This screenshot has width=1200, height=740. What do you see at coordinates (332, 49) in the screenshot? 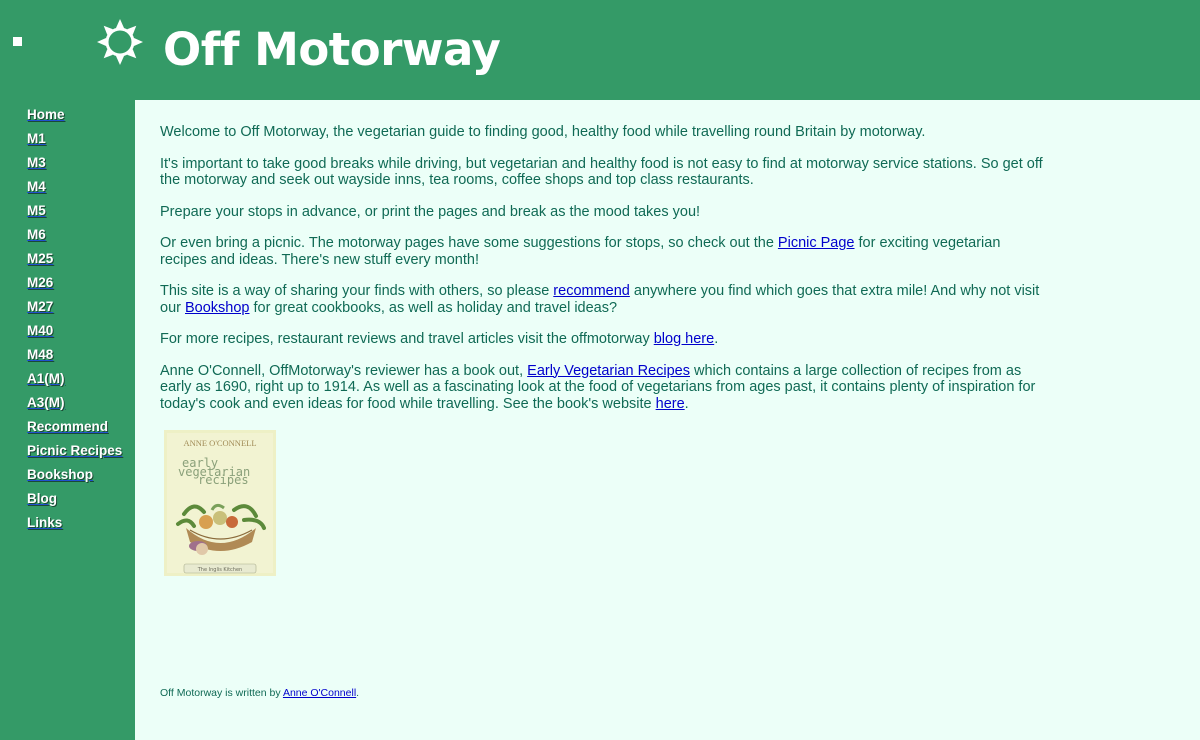
I see `site-title: Off Motorway` at bounding box center [332, 49].